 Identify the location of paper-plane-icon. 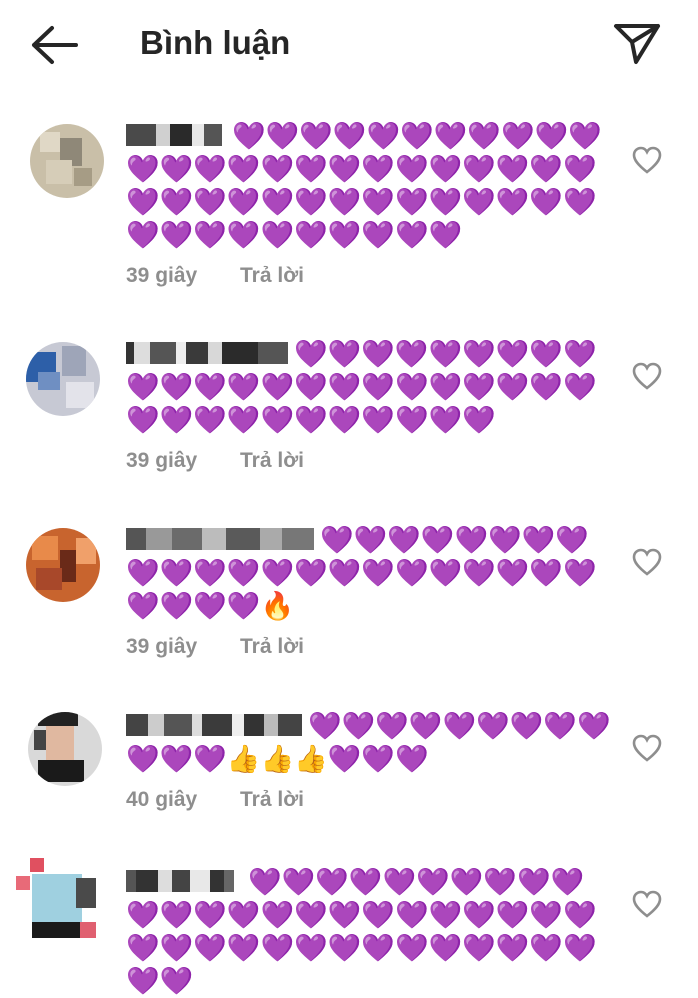
(637, 44).